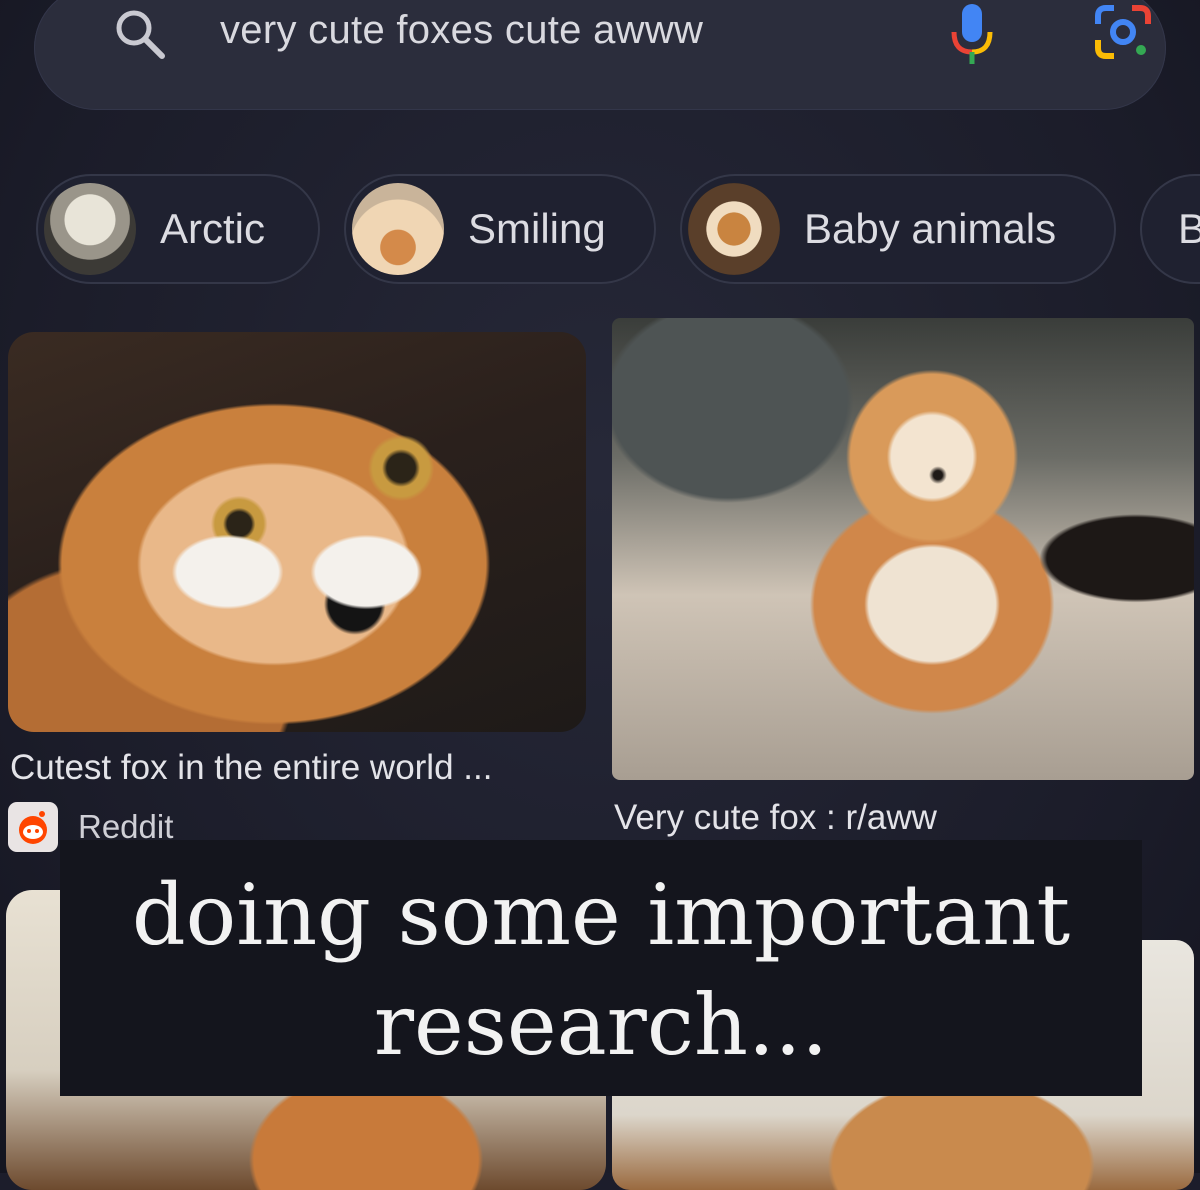 The height and width of the screenshot is (1190, 1200). What do you see at coordinates (1123, 32) in the screenshot?
I see `lens-icon` at bounding box center [1123, 32].